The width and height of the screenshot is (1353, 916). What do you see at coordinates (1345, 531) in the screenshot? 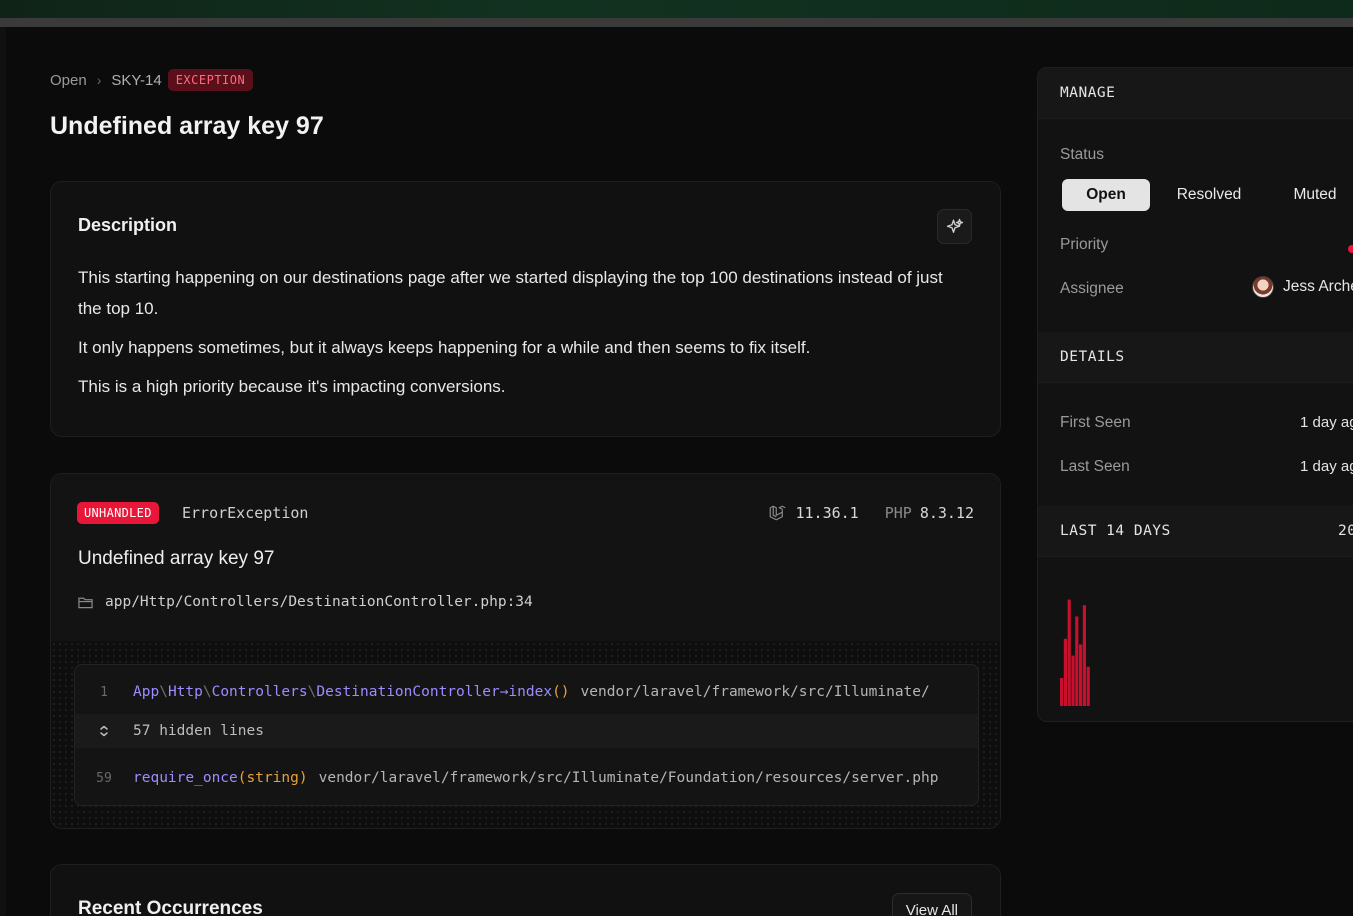
I see `occurrence-count: 20` at bounding box center [1345, 531].